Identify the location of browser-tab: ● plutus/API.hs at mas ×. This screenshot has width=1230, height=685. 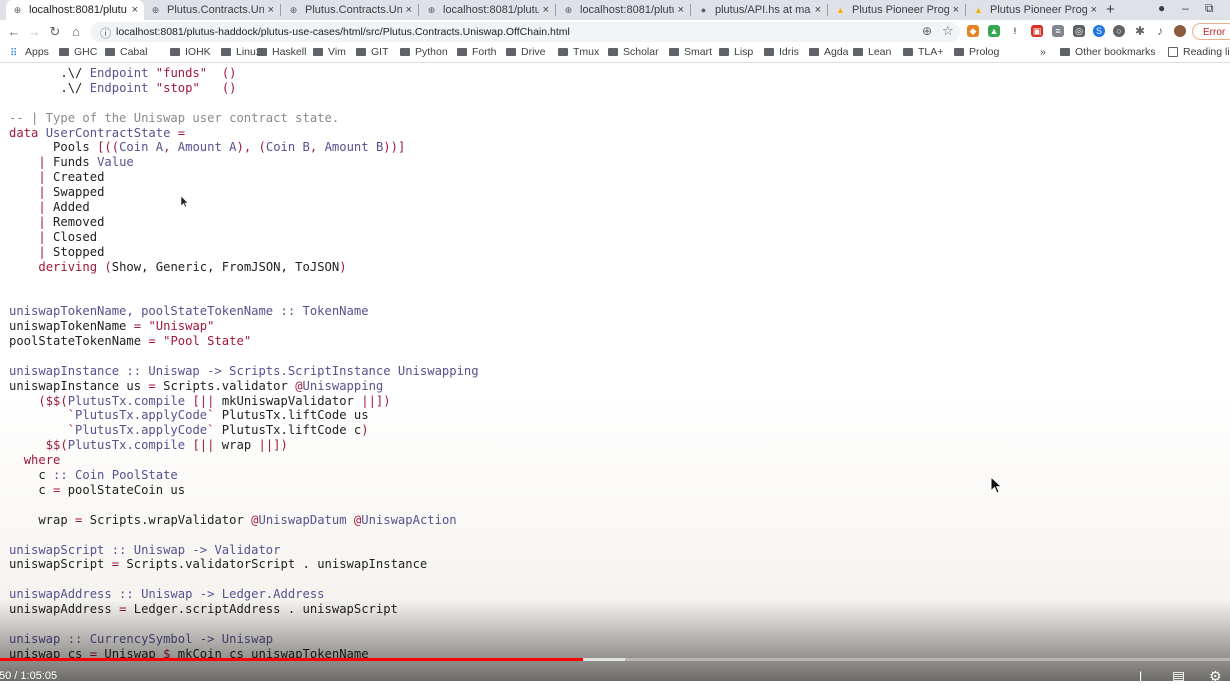
(759, 10).